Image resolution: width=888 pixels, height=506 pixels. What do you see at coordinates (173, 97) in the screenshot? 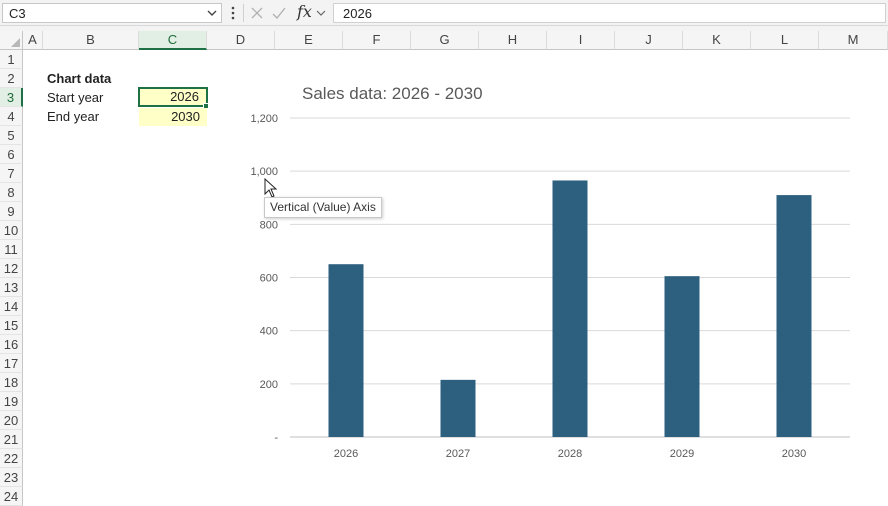
I see `cell-c3: 2026` at bounding box center [173, 97].